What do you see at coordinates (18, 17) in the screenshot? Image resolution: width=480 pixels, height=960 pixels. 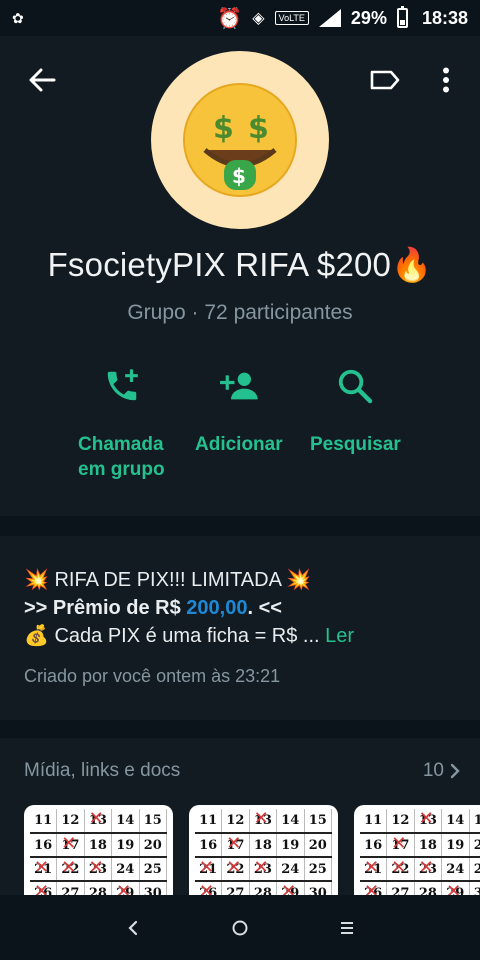 I see `notification-icon: ✿` at bounding box center [18, 17].